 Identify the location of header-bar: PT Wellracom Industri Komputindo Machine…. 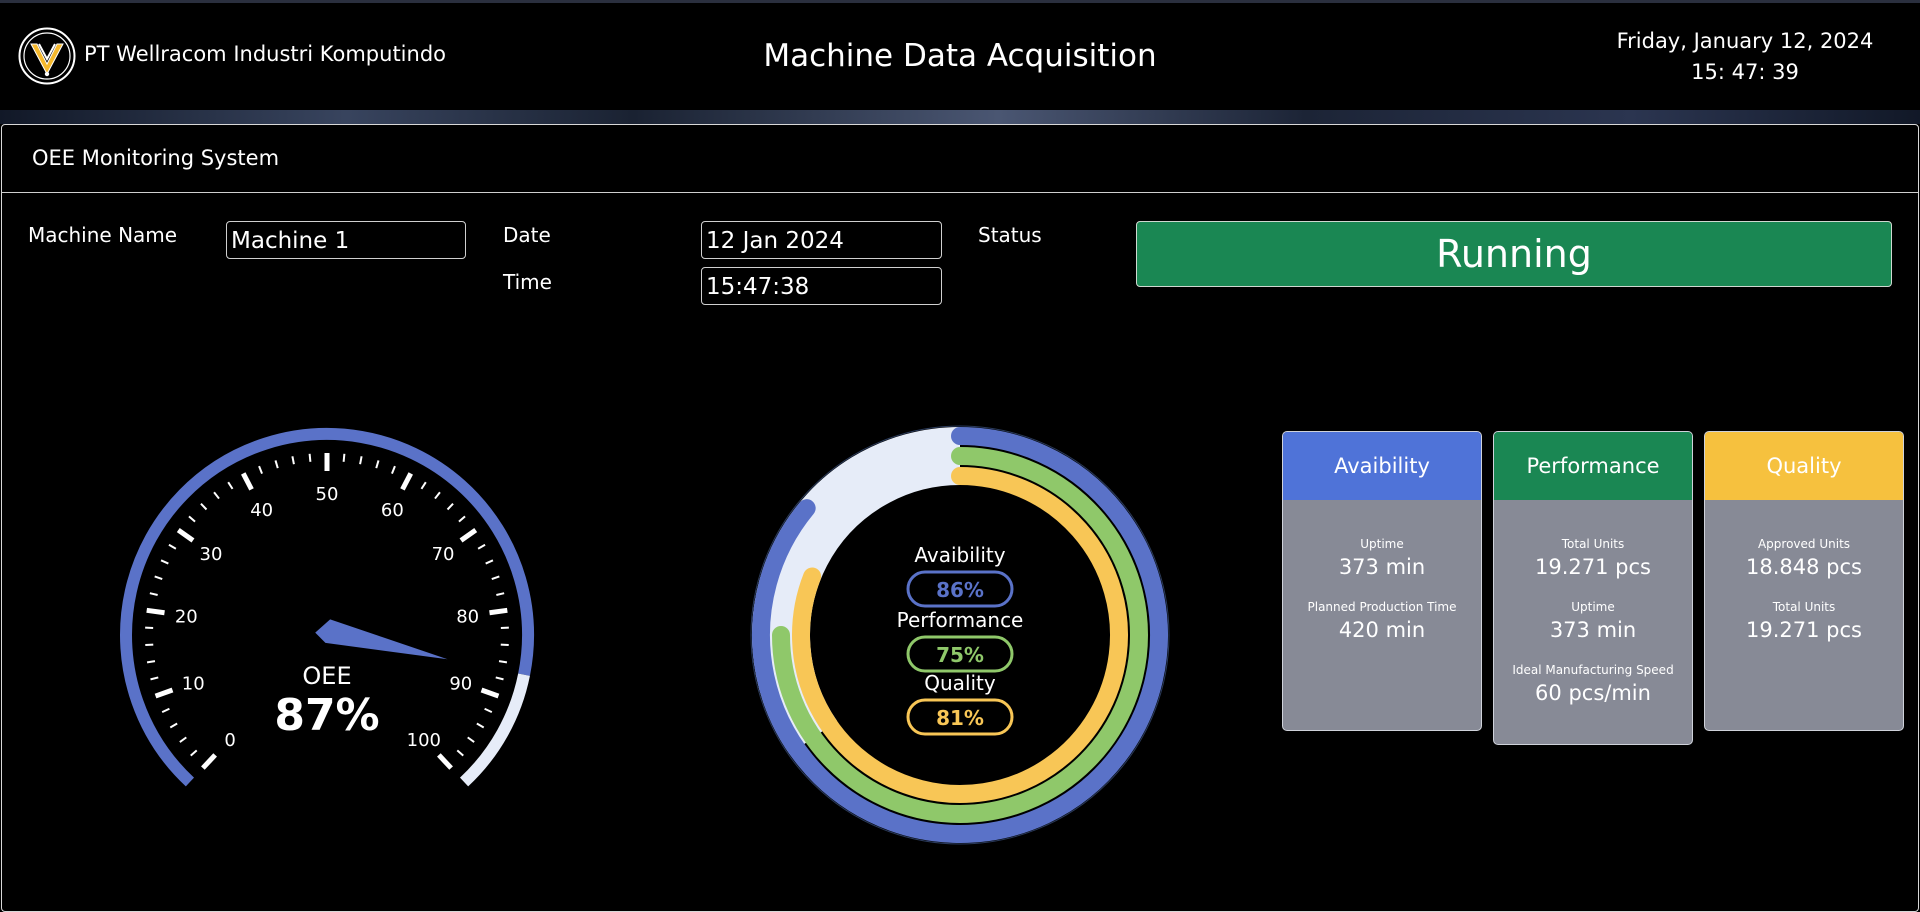
(960, 56).